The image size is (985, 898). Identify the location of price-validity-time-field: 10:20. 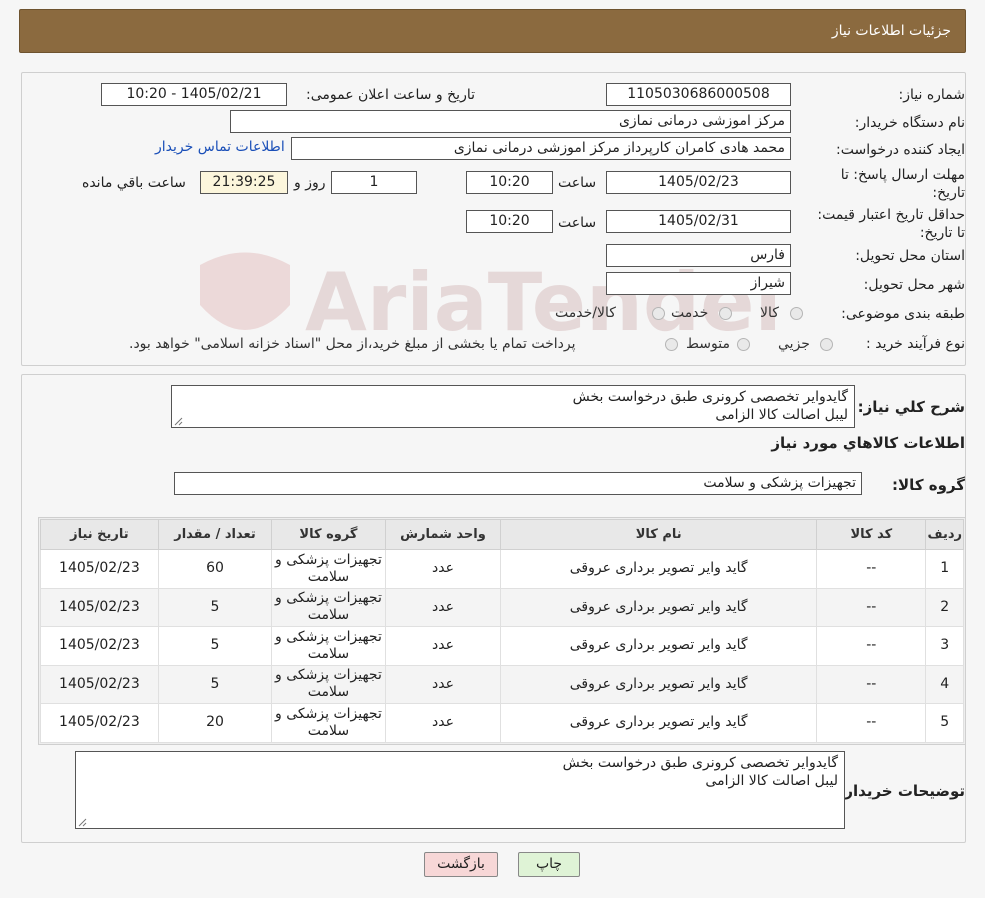
(509, 221).